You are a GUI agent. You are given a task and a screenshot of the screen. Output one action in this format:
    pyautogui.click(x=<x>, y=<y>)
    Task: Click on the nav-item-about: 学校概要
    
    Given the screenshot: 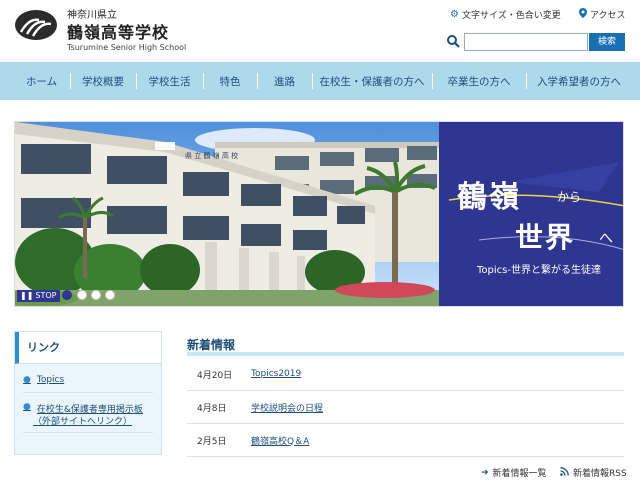 What is the action you would take?
    pyautogui.click(x=103, y=81)
    